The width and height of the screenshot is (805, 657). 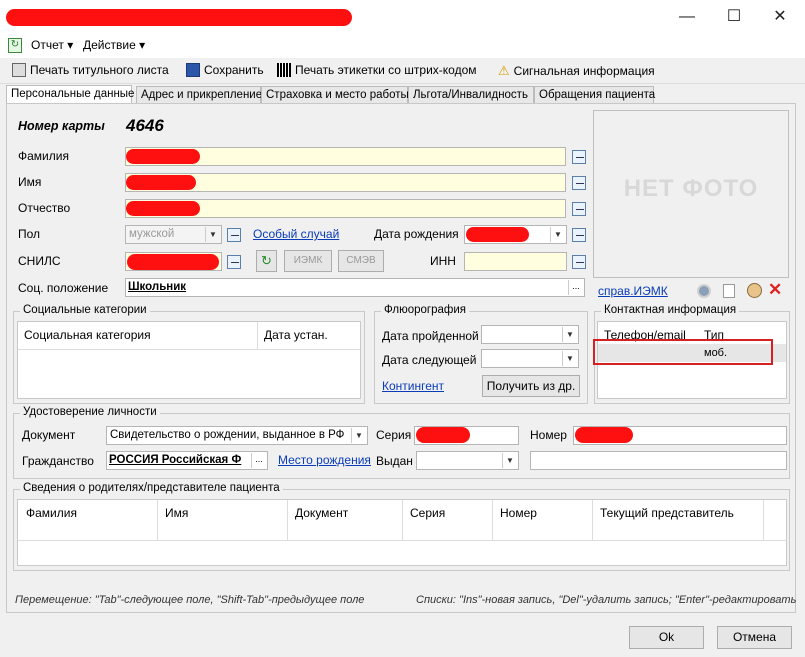 I want to click on fluorography-title: Флюорография, so click(x=425, y=310).